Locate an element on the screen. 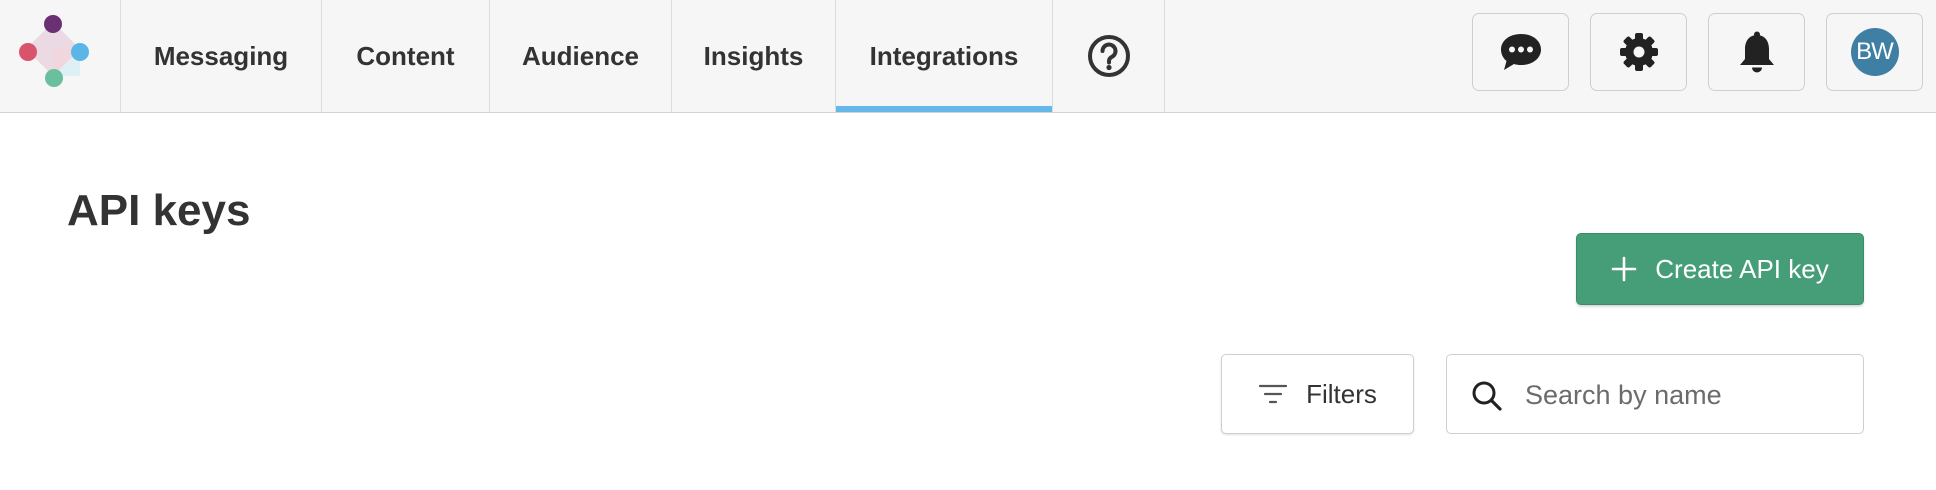 The image size is (1936, 490). tab-content: Content is located at coordinates (406, 56).